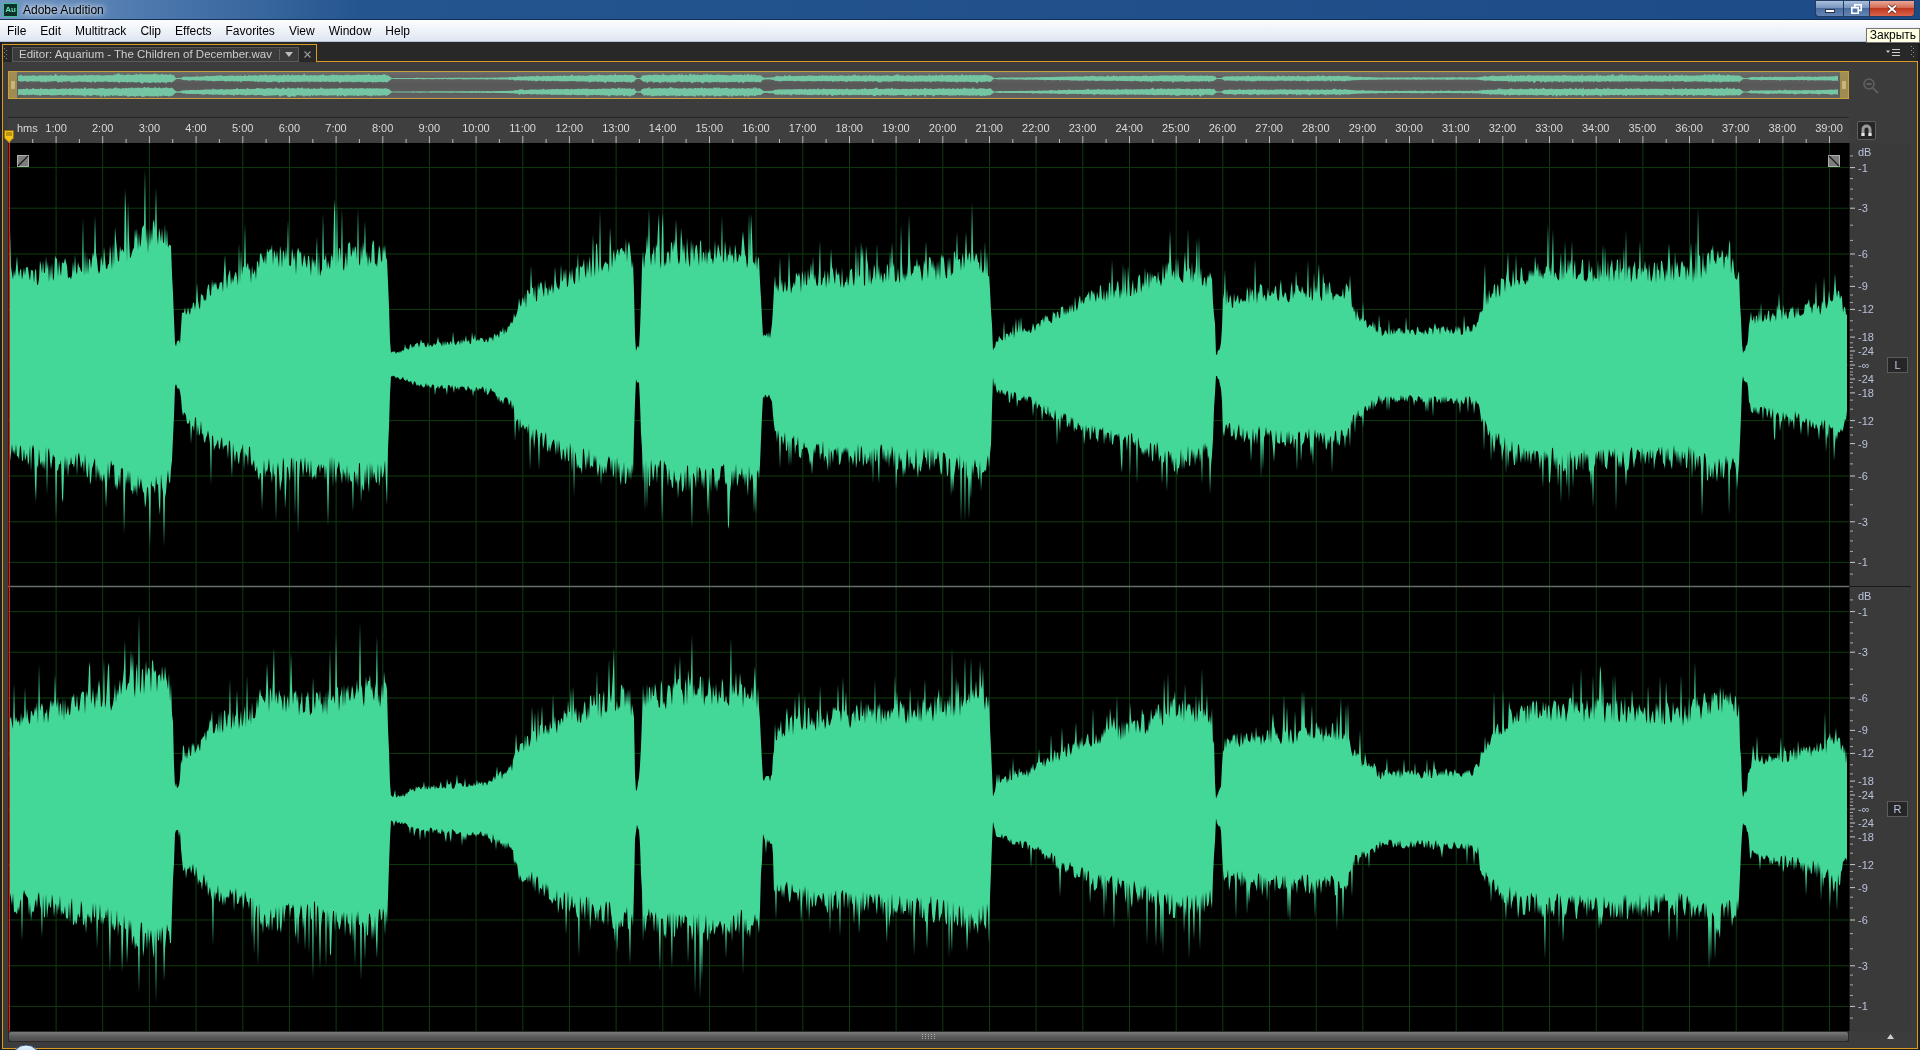 This screenshot has height=1050, width=1920. Describe the element at coordinates (398, 30) in the screenshot. I see `menu-item: Help` at that location.